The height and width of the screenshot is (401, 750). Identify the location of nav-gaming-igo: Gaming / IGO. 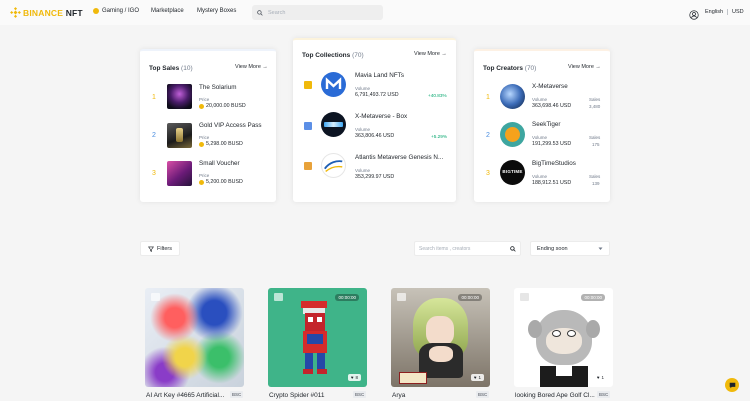
(116, 11).